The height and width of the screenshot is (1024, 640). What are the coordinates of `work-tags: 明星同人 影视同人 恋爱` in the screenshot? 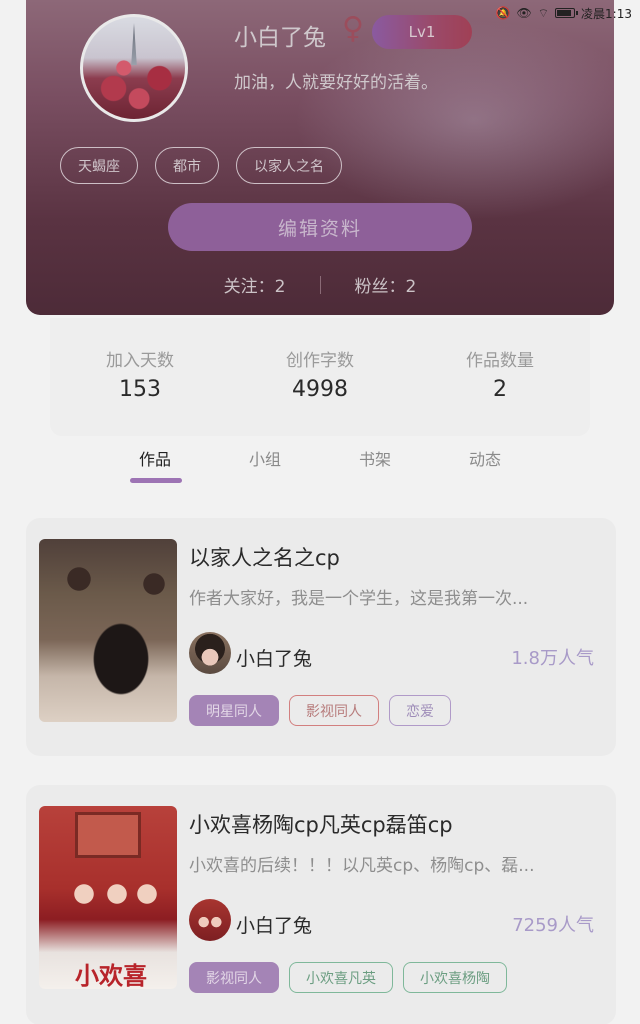 It's located at (320, 710).